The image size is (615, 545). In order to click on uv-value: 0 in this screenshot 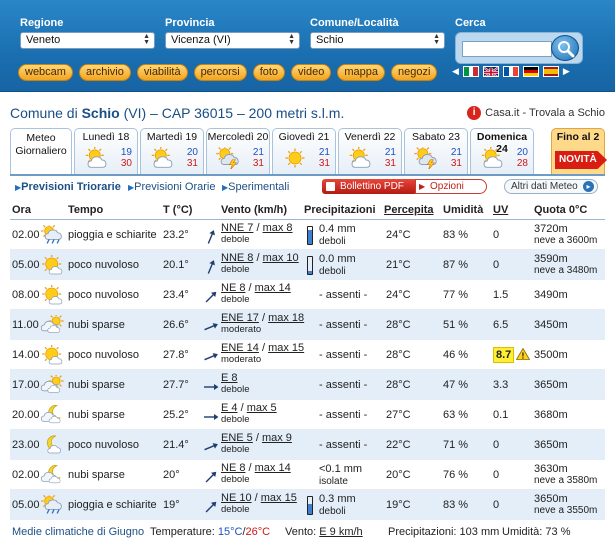, I will do `click(496, 445)`.